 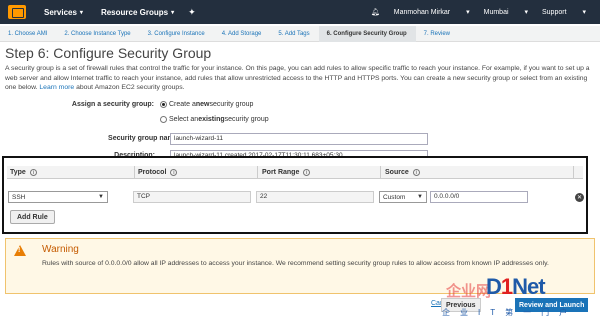 I want to click on page-title: Step 6: Configure Security Group, so click(x=108, y=53).